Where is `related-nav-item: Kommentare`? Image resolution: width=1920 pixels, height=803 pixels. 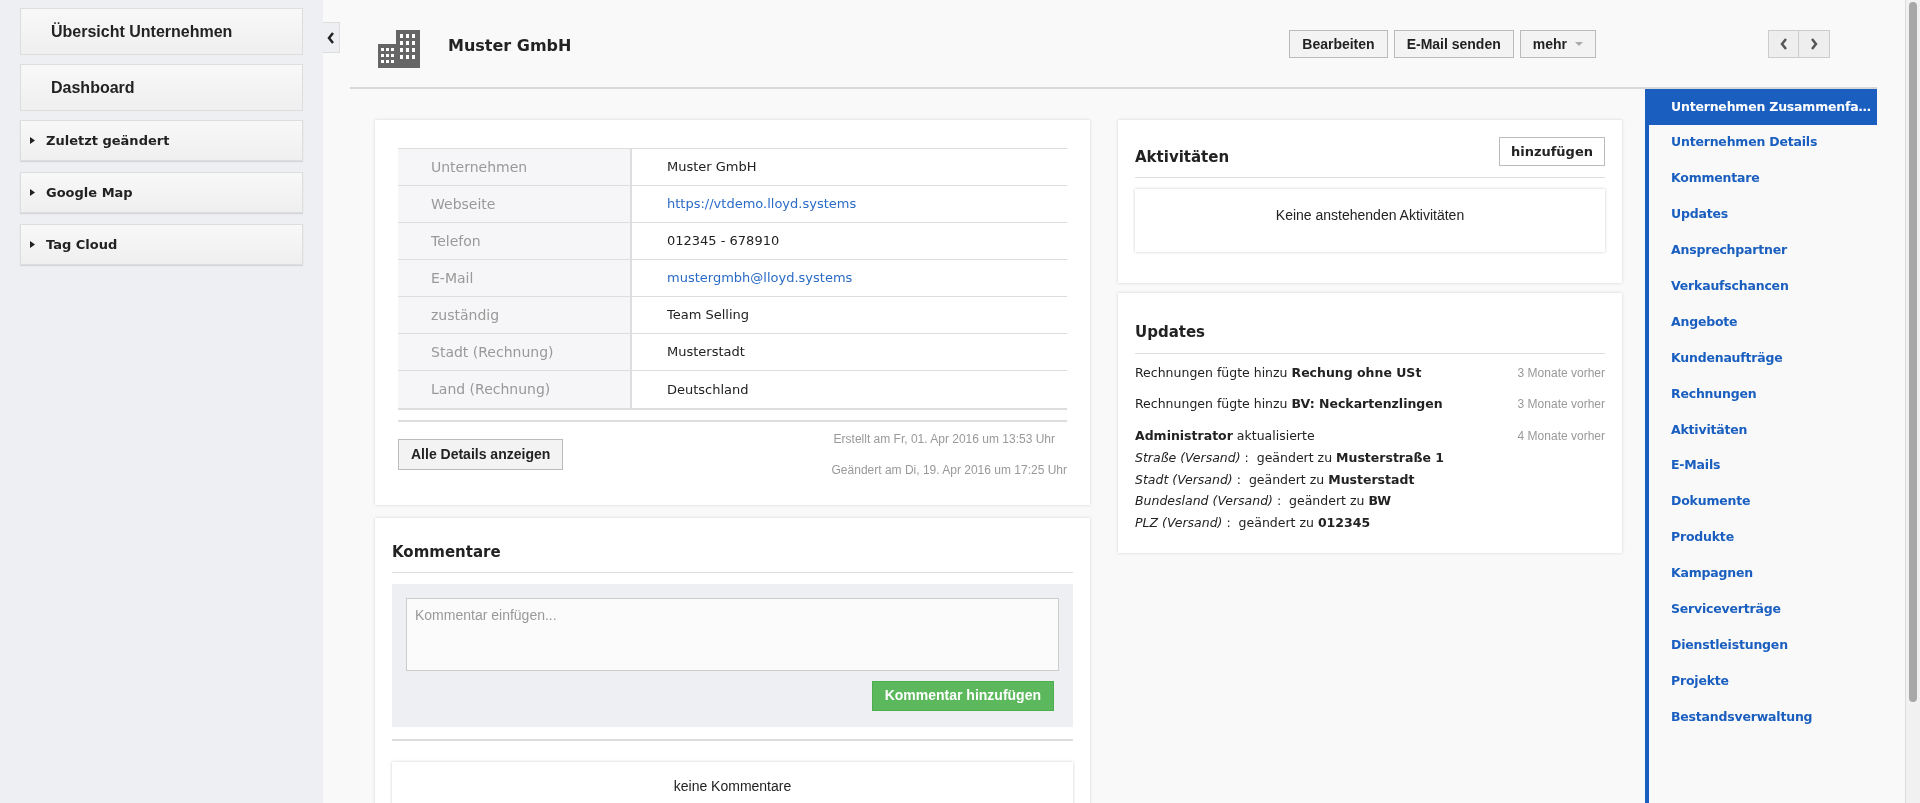
related-nav-item: Kommentare is located at coordinates (1763, 178).